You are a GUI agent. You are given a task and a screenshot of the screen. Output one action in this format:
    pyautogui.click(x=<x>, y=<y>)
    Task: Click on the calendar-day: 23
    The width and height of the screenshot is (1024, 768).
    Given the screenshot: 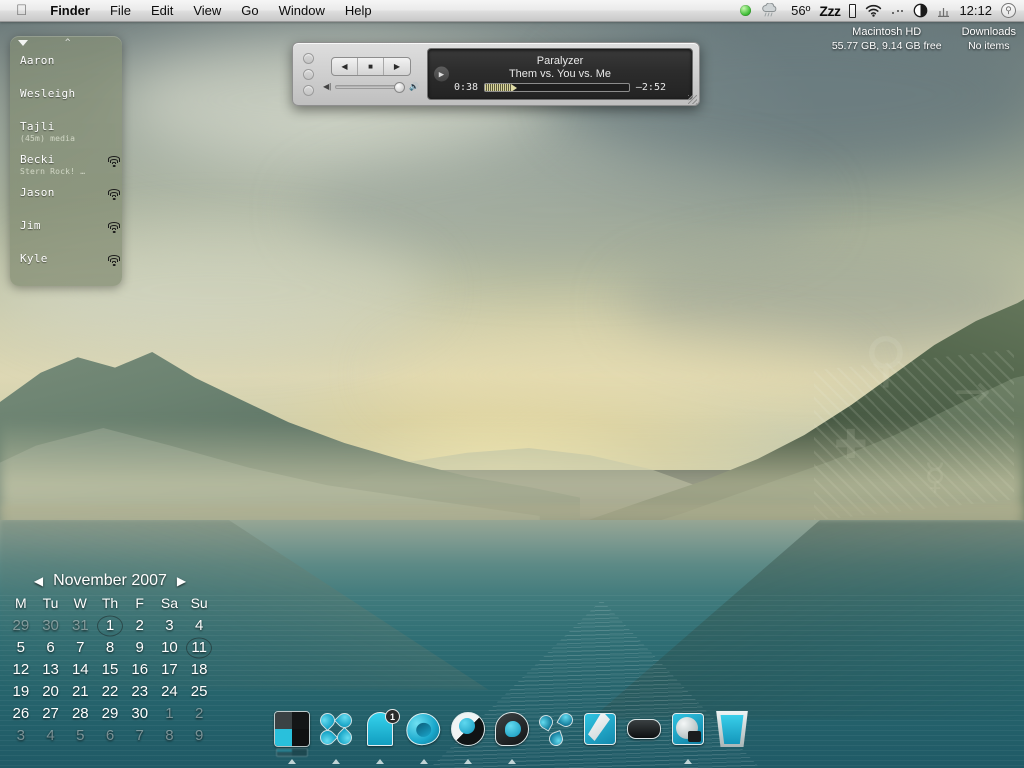 What is the action you would take?
    pyautogui.click(x=140, y=691)
    